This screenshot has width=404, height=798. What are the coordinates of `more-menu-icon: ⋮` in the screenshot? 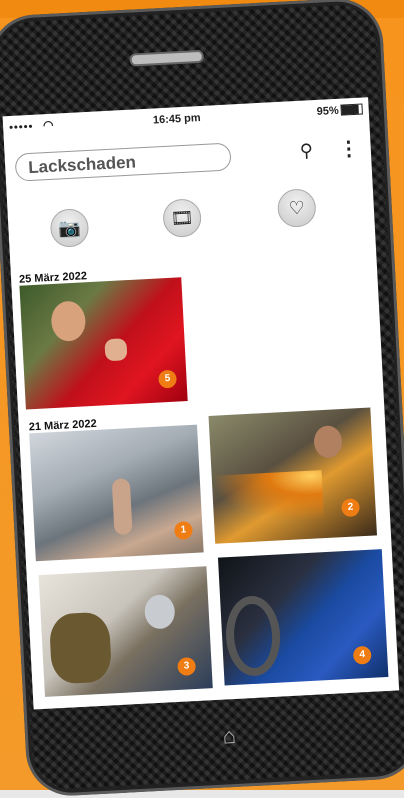 It's located at (348, 149).